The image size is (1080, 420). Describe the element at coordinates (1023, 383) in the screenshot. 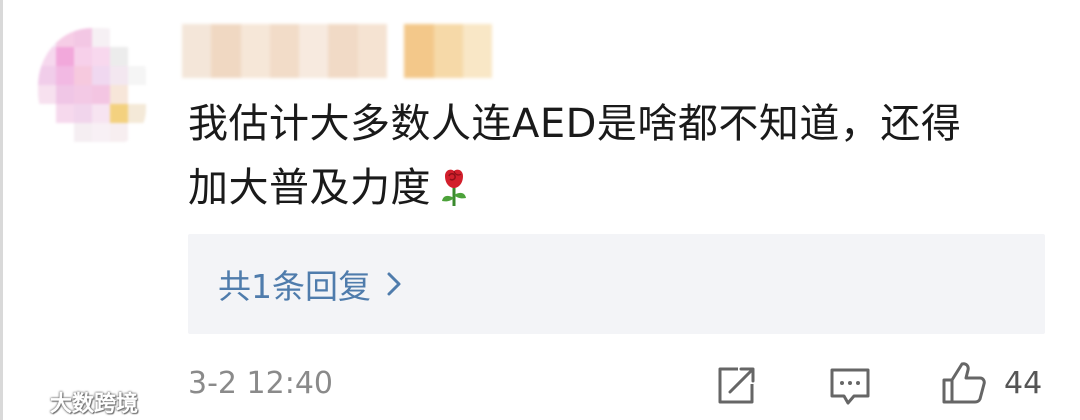

I see `like-count: 44` at that location.